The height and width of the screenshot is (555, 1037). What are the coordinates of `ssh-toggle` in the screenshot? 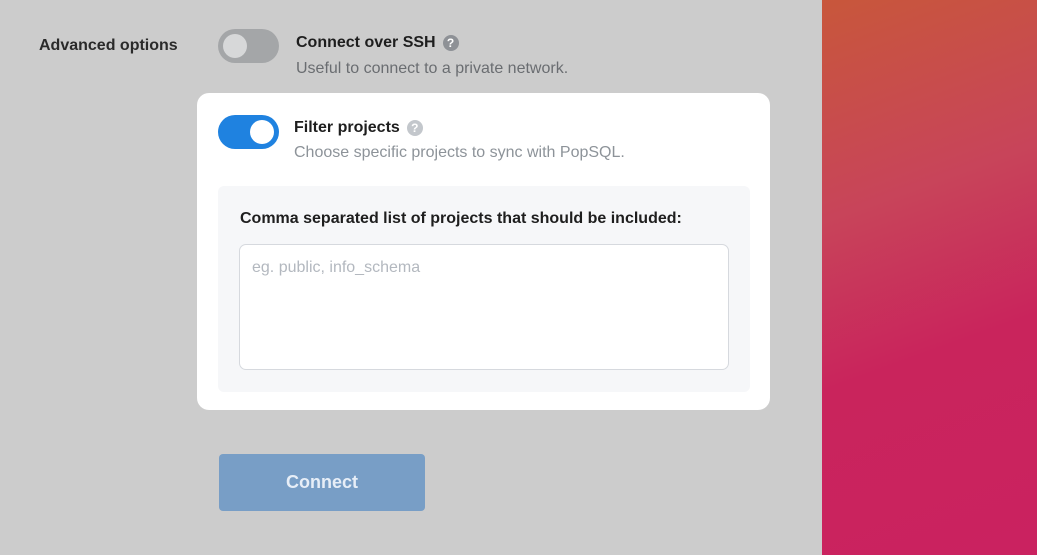 It's located at (248, 46).